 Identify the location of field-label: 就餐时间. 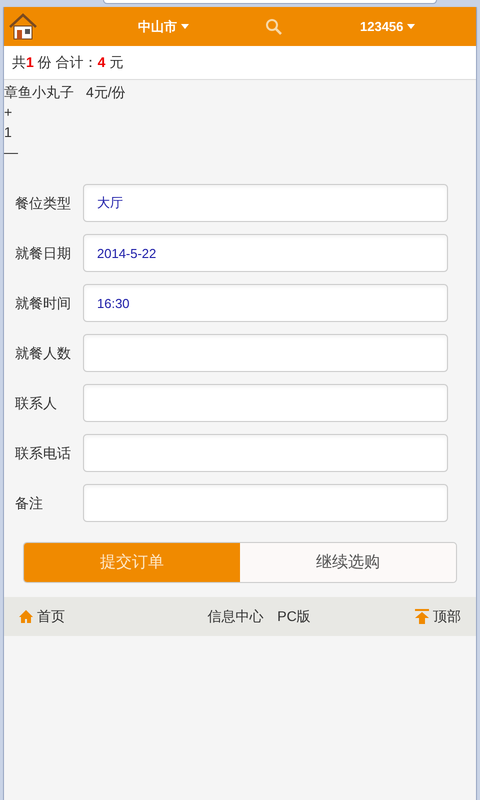
(43, 303).